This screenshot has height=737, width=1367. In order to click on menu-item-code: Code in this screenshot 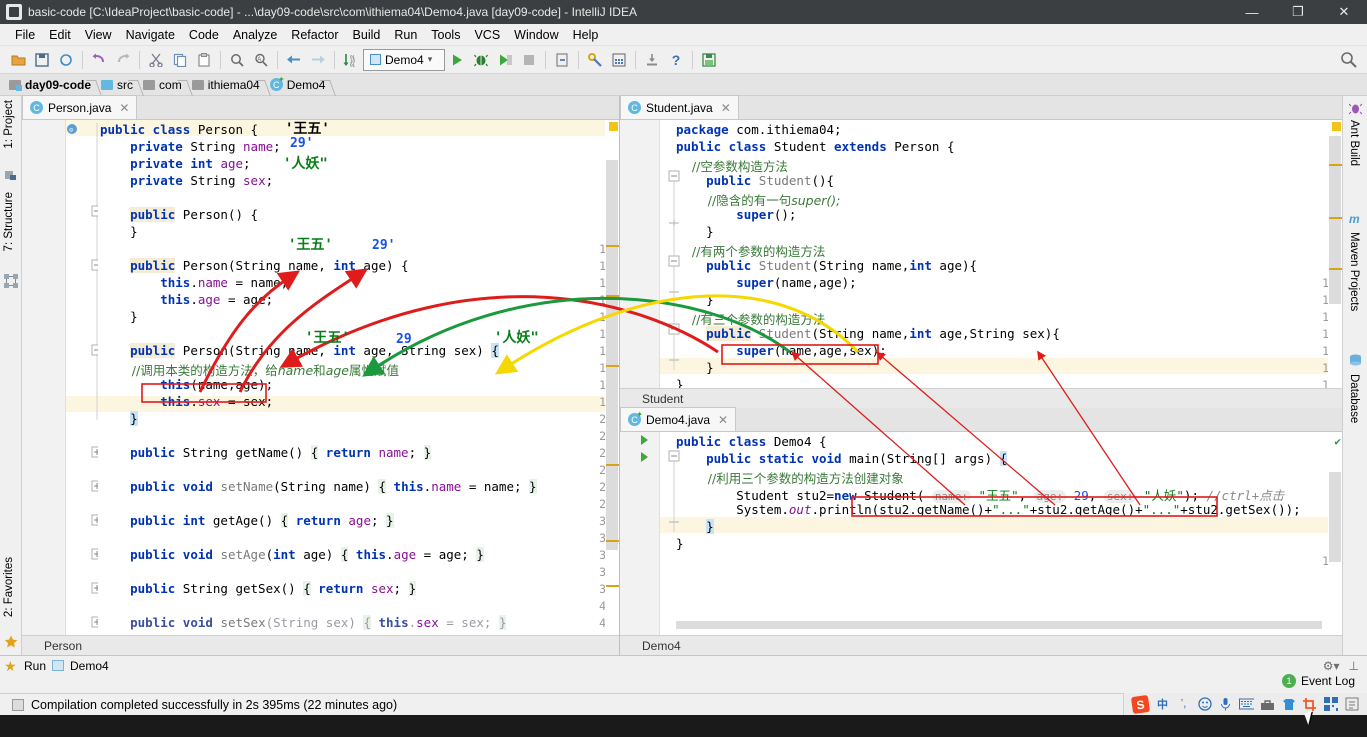, I will do `click(204, 35)`.